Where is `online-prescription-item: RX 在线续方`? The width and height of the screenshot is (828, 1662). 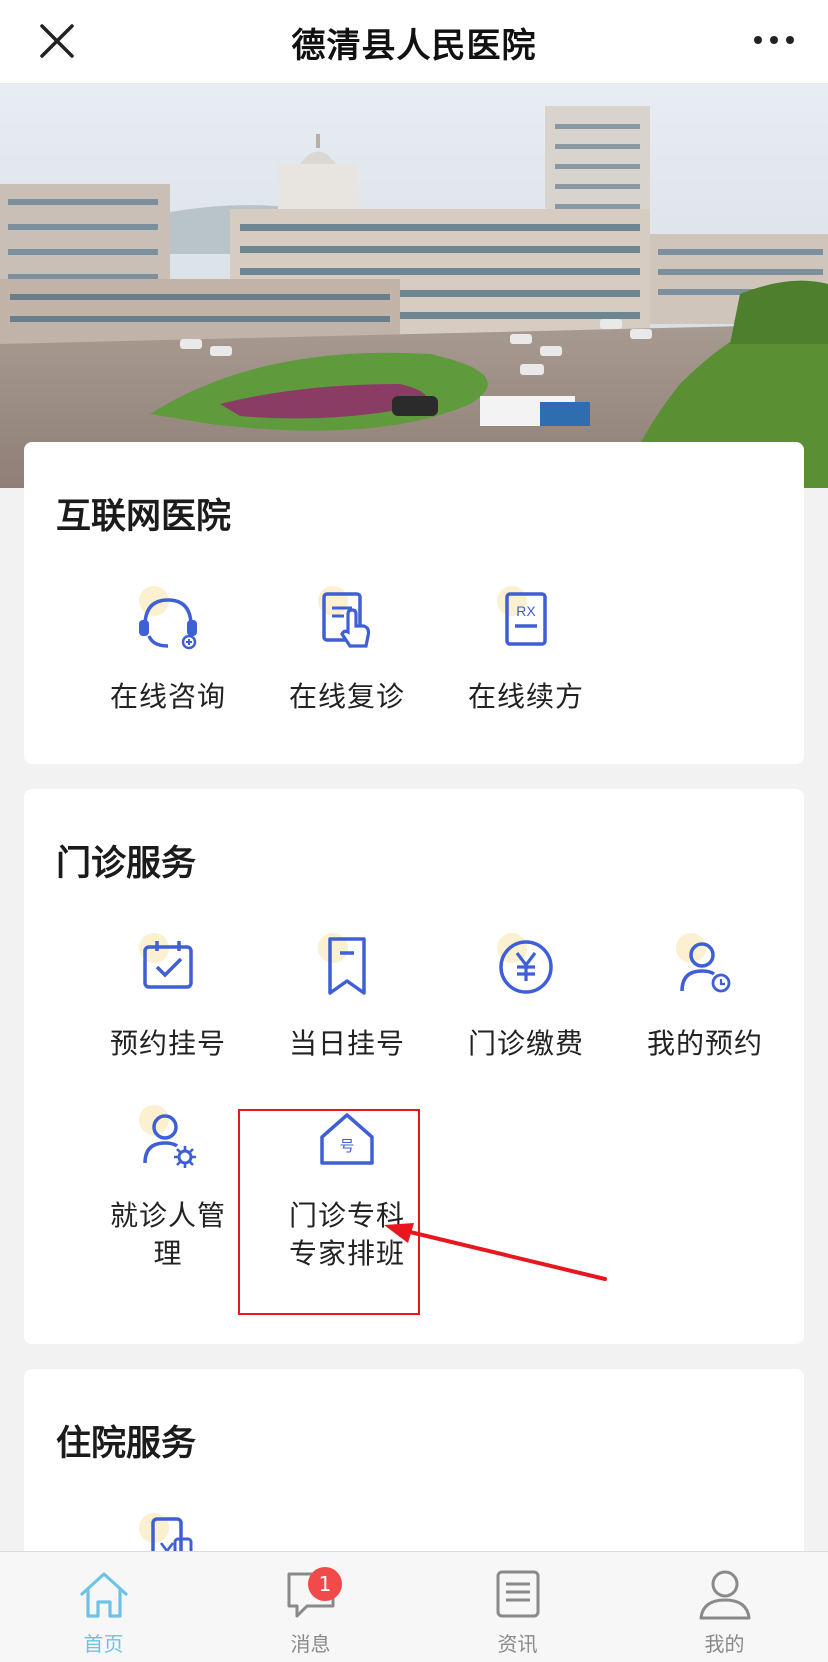
online-prescription-item: RX 在线续方 is located at coordinates (526, 649).